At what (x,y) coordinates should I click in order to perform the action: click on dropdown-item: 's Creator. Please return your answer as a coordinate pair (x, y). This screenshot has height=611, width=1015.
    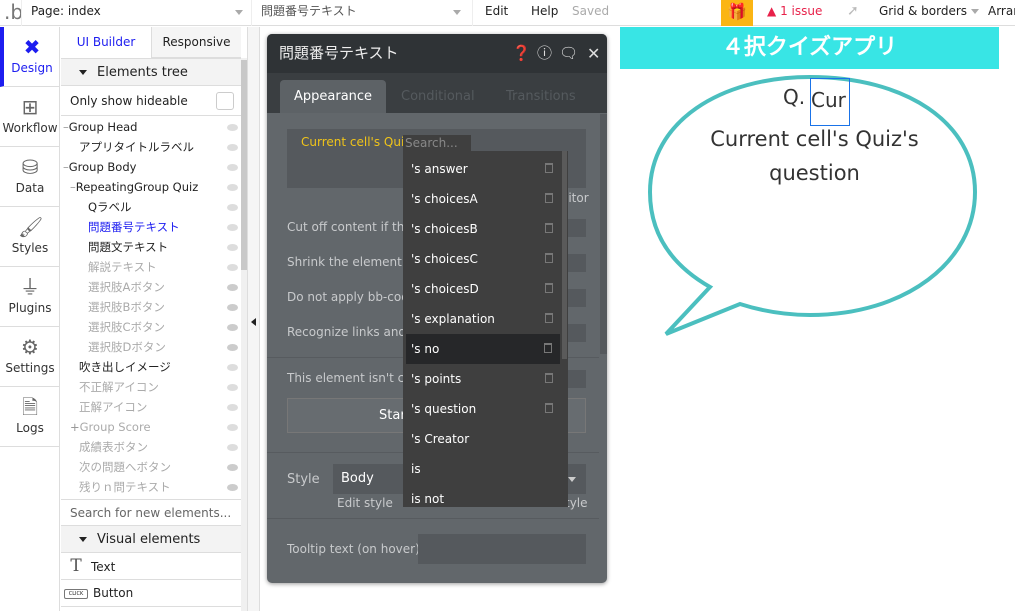
    Looking at the image, I should click on (482, 439).